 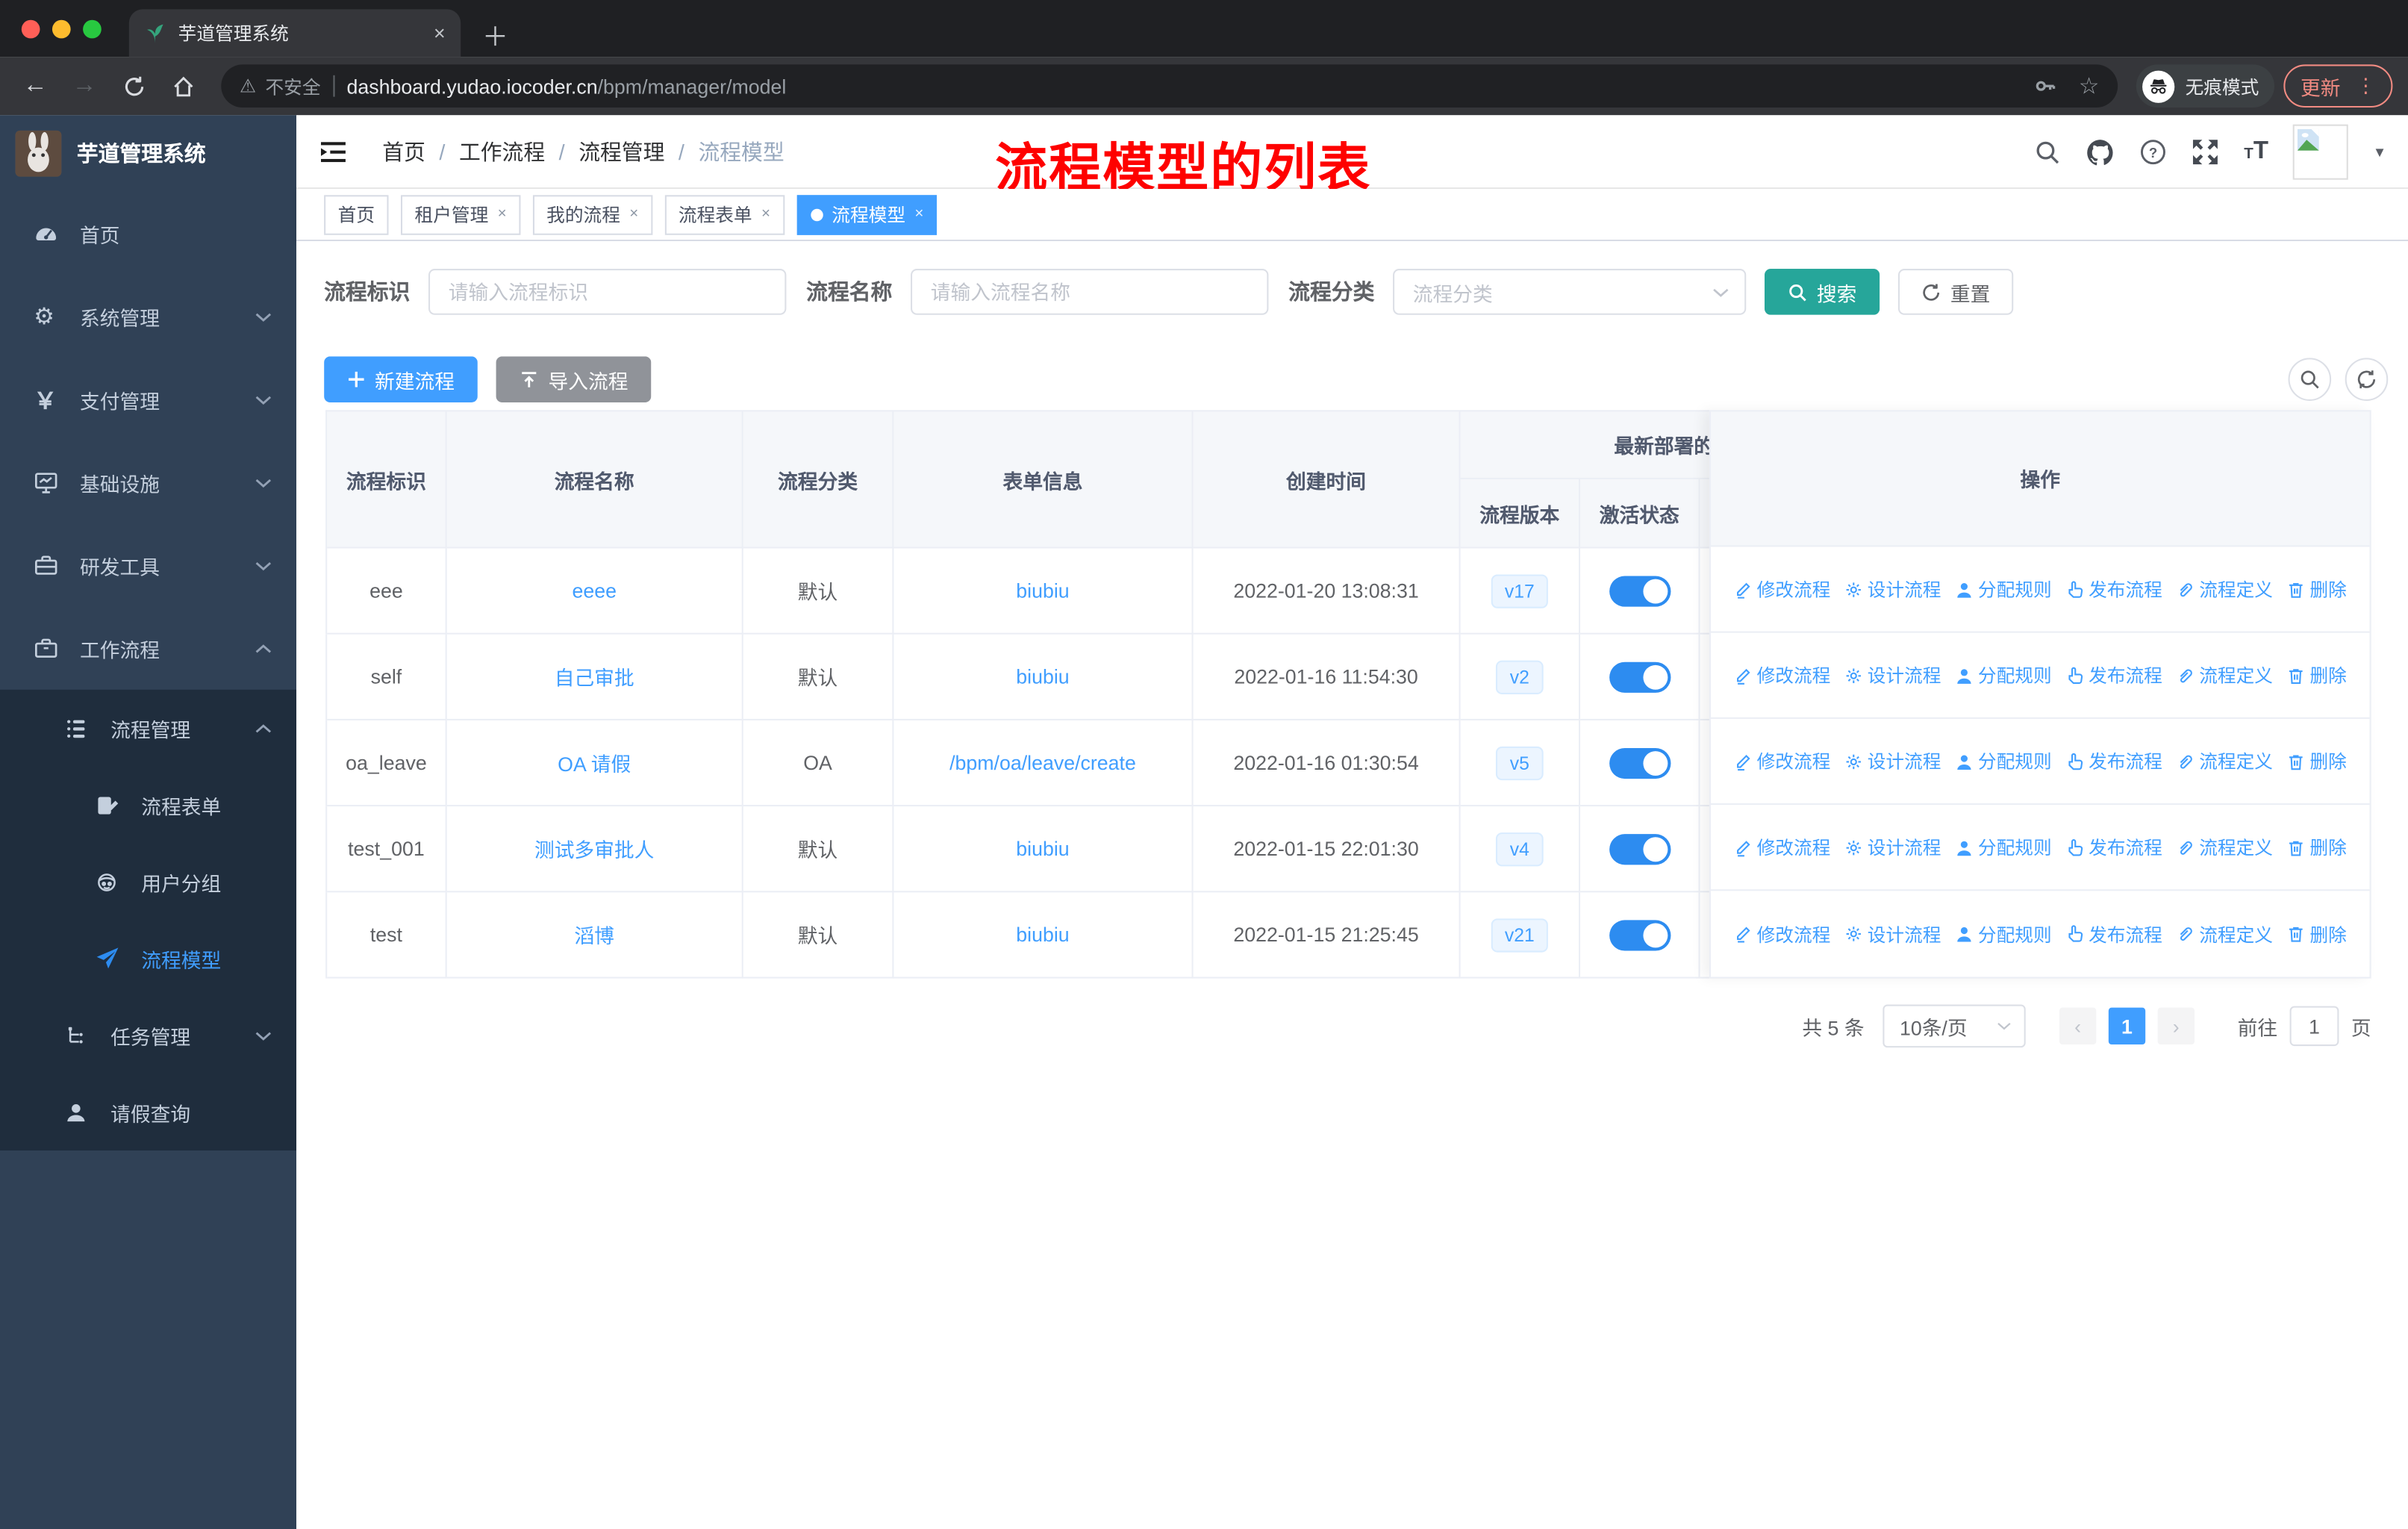 I want to click on minimize-window-button, so click(x=61, y=29).